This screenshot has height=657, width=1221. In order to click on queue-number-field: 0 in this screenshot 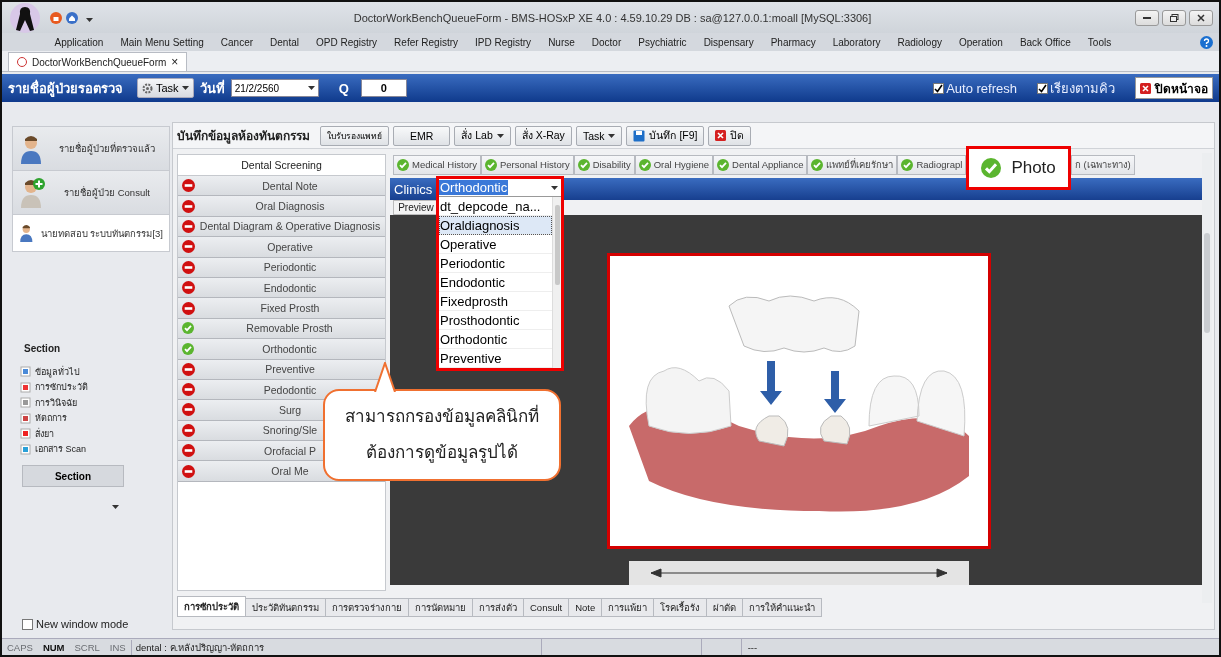, I will do `click(383, 88)`.